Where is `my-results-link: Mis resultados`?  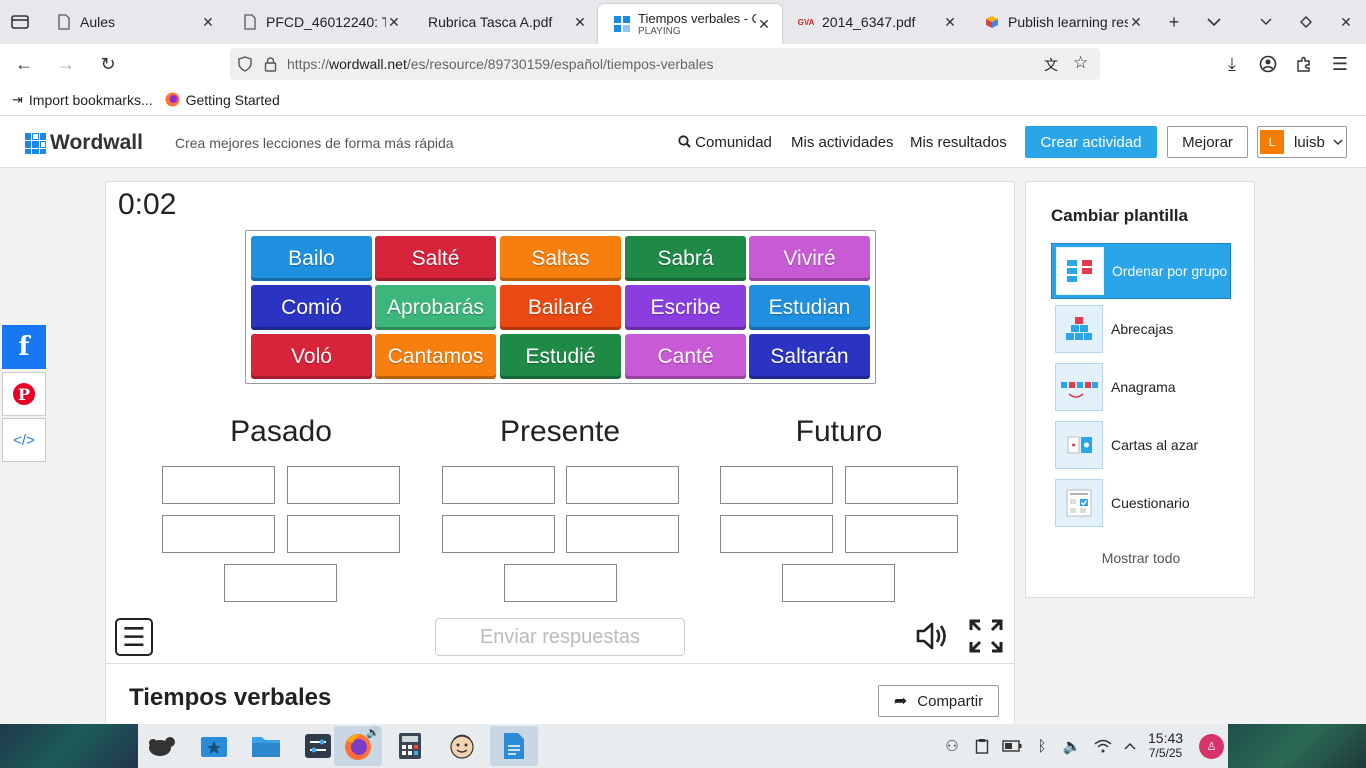 my-results-link: Mis resultados is located at coordinates (958, 142).